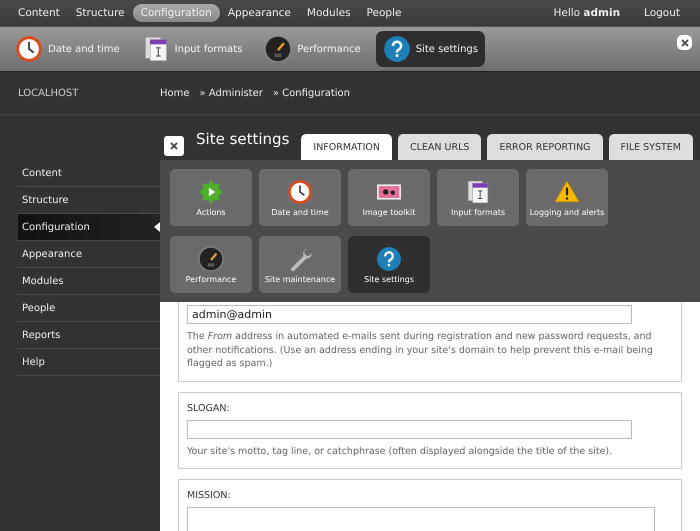 The height and width of the screenshot is (531, 700). I want to click on field-label: MISSION:, so click(209, 495).